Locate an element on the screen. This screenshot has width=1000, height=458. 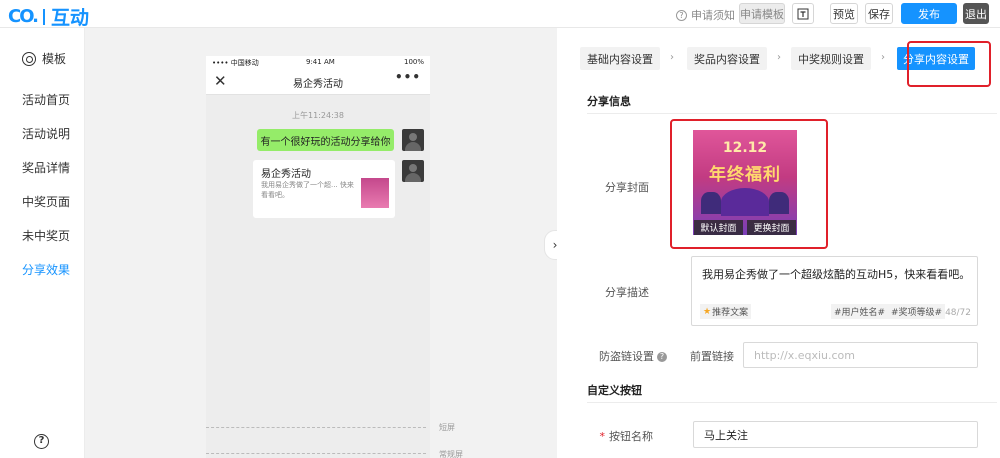
prefix-link-placeholder: http://x.eqxiu.com is located at coordinates (804, 355).